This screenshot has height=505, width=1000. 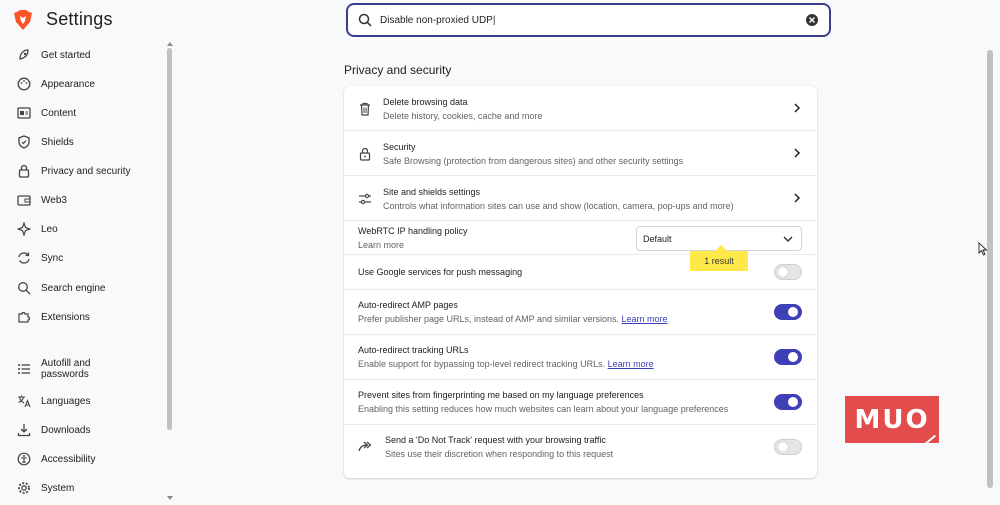 What do you see at coordinates (24, 459) in the screenshot?
I see `accessibility-icon` at bounding box center [24, 459].